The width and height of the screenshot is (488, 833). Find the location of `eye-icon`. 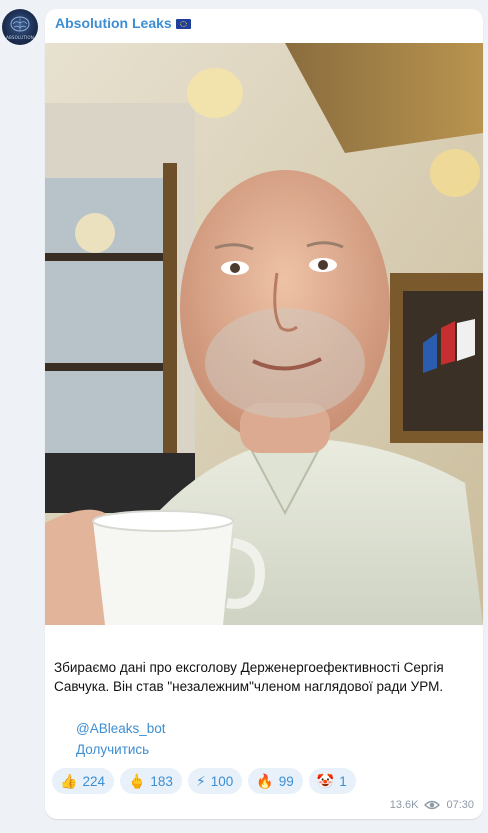

eye-icon is located at coordinates (432, 805).